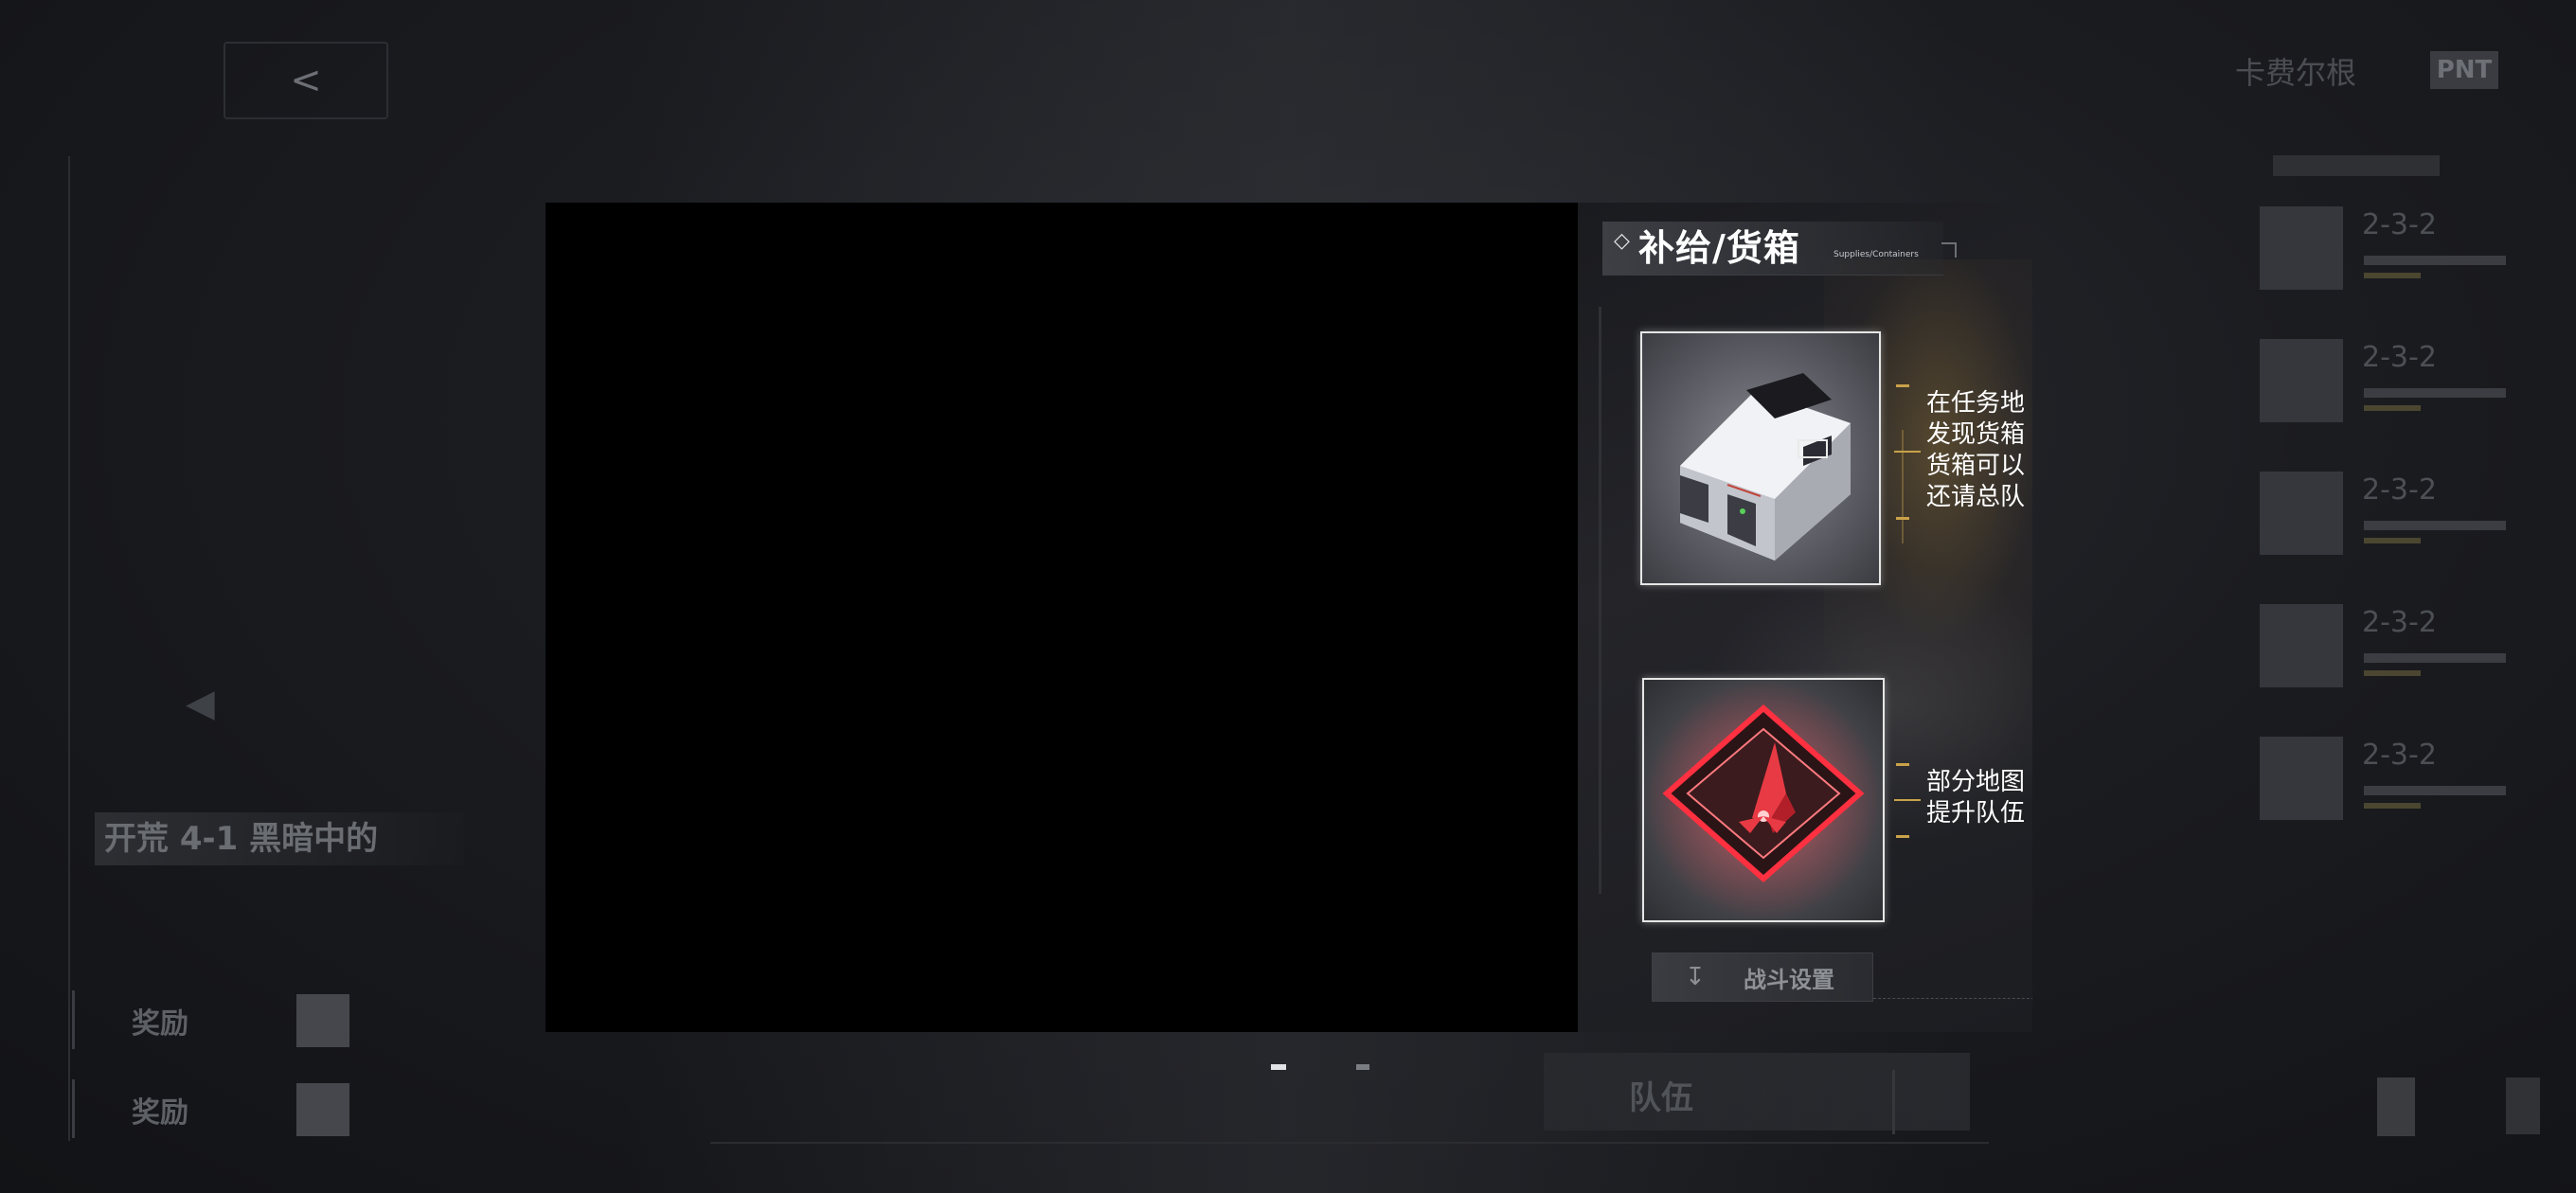  Describe the element at coordinates (1976, 813) in the screenshot. I see `description-line: 提升队伍` at that location.